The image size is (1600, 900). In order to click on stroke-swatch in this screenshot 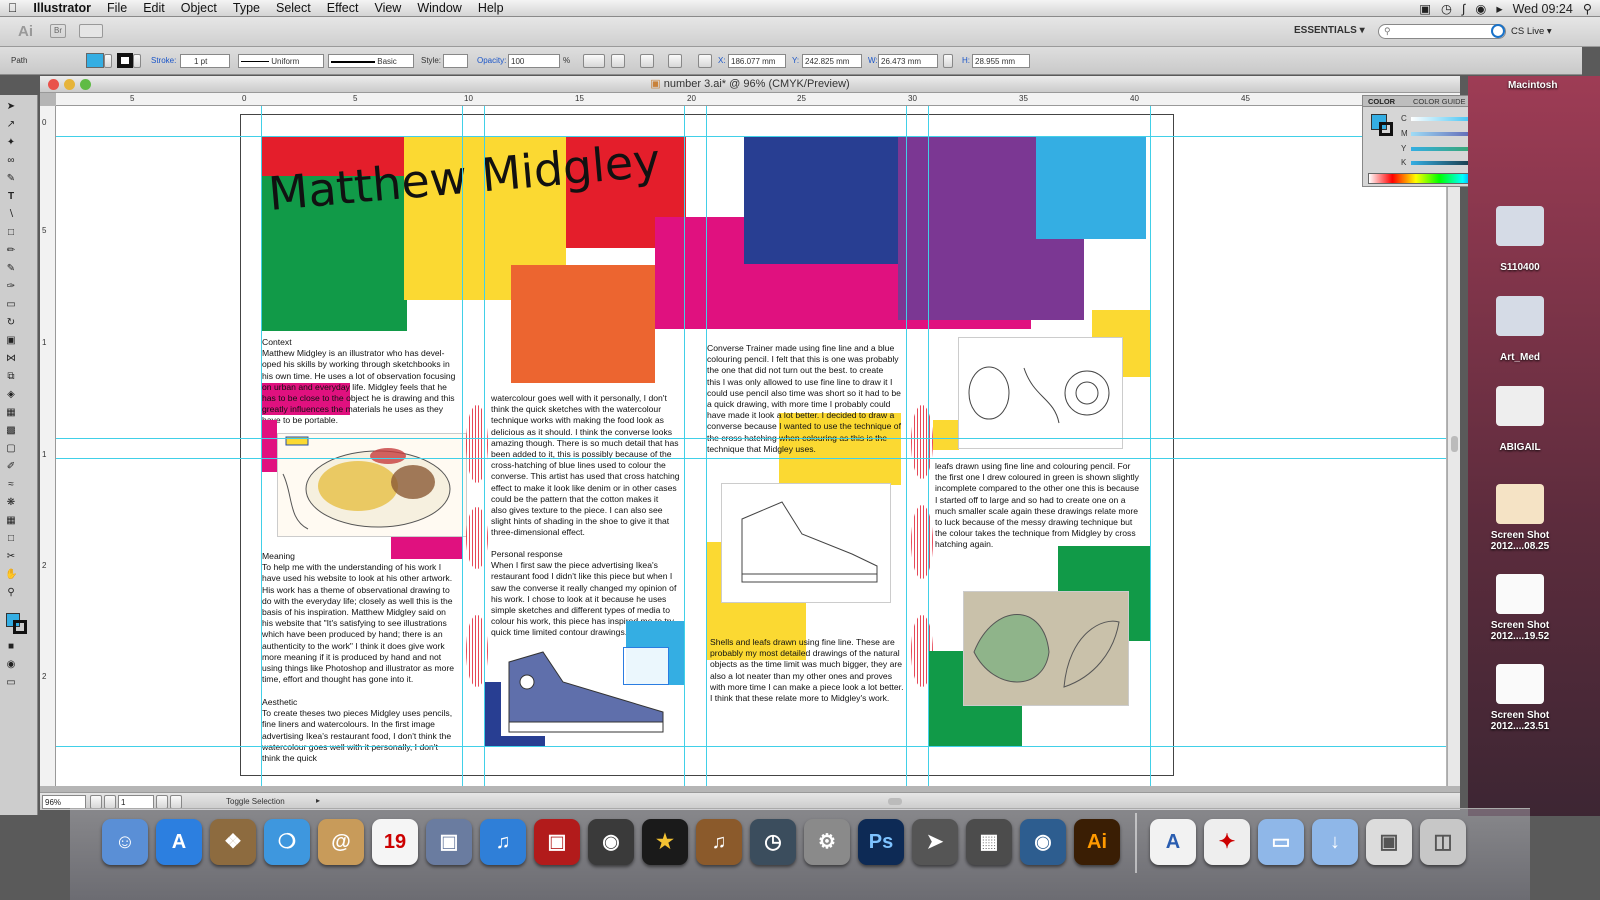, I will do `click(125, 60)`.